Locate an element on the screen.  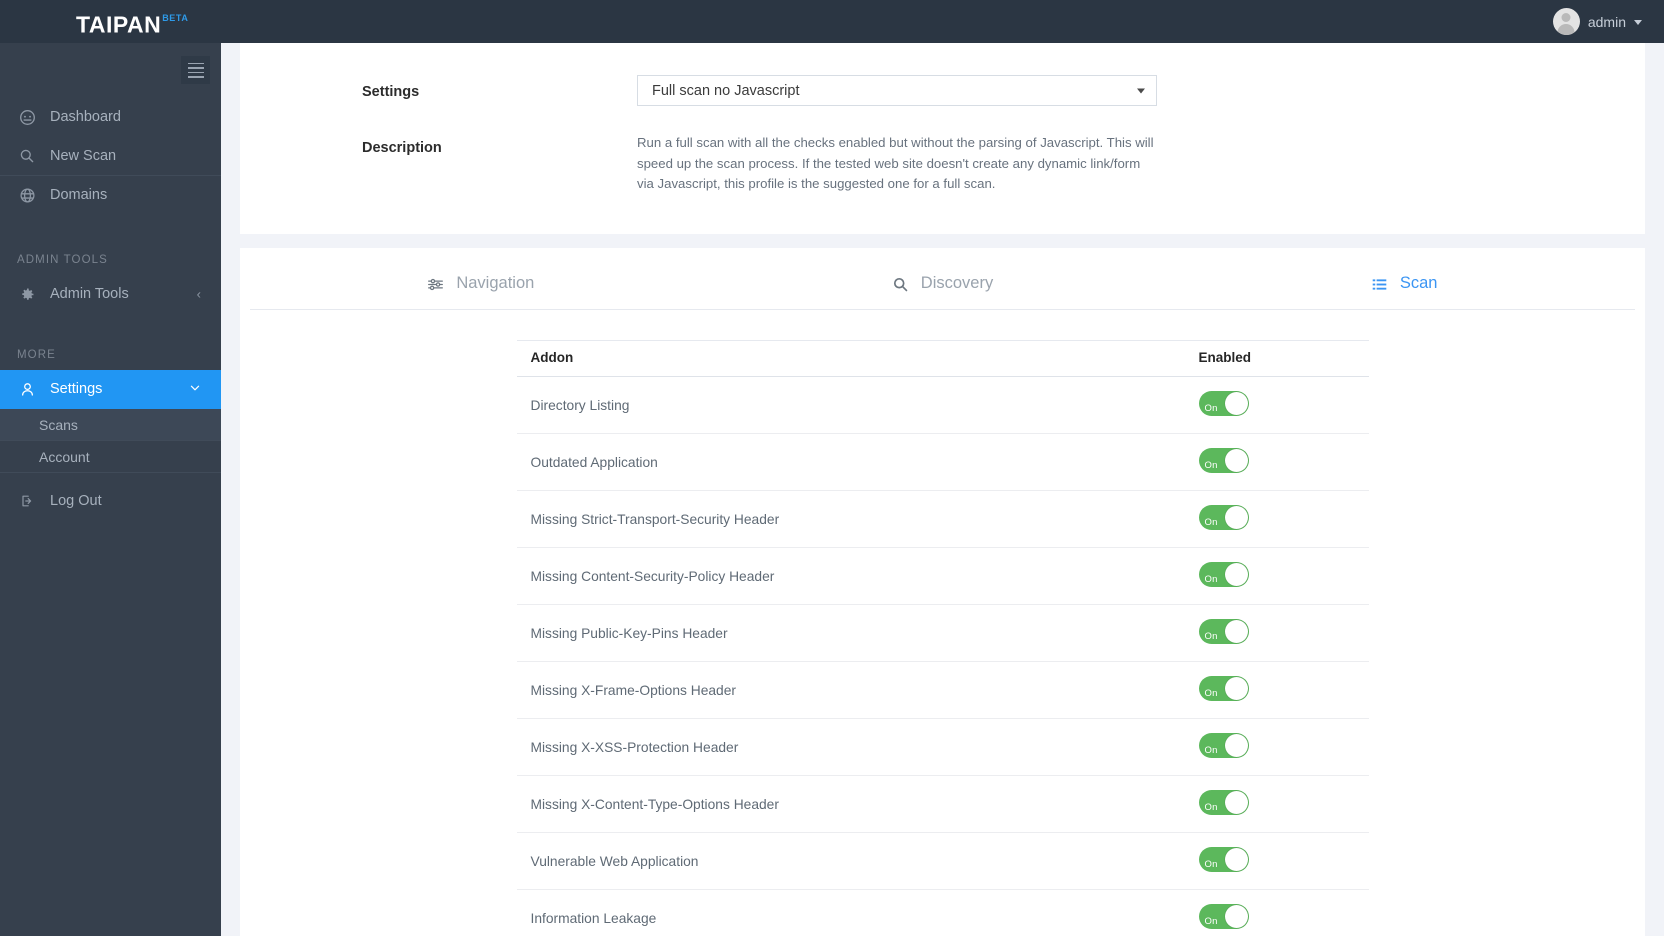
table-header-row: Addon Enabled is located at coordinates (942, 358).